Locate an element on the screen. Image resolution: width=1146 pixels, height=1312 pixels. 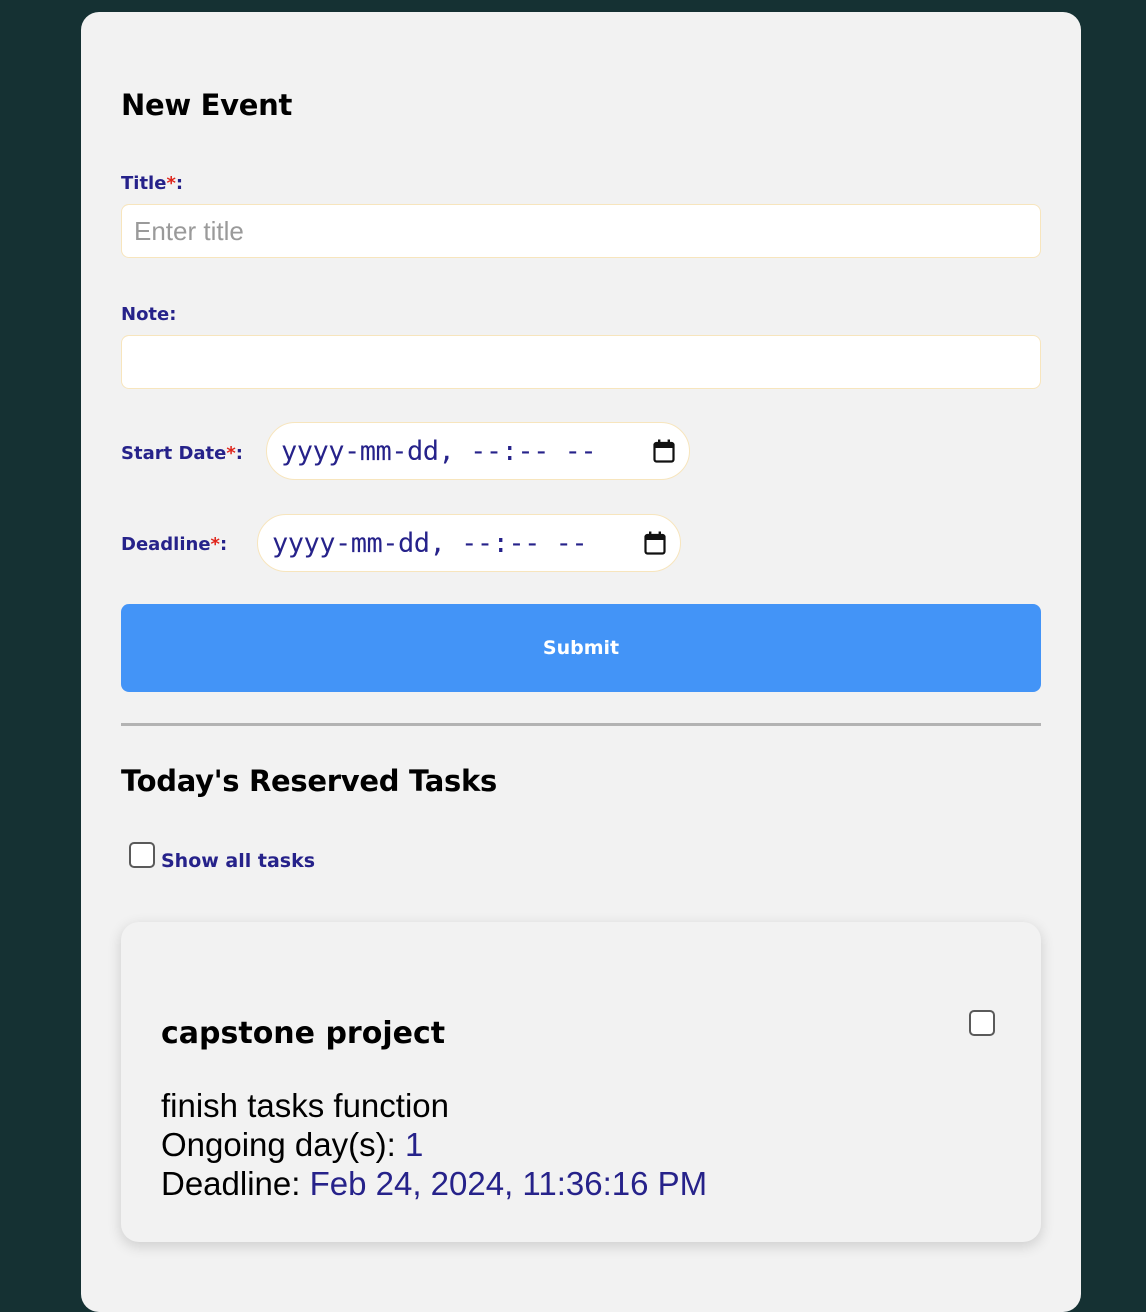
show-all-tasks-checkbox is located at coordinates (142, 855).